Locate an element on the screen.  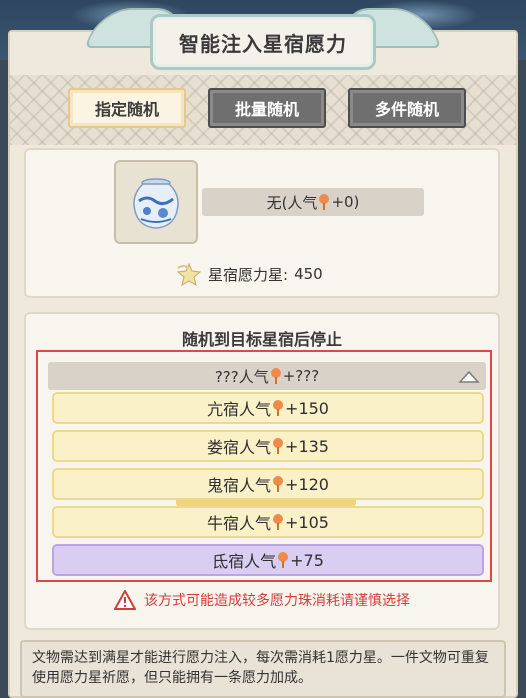
item-name-bar: 无(人气 +0) is located at coordinates (313, 202).